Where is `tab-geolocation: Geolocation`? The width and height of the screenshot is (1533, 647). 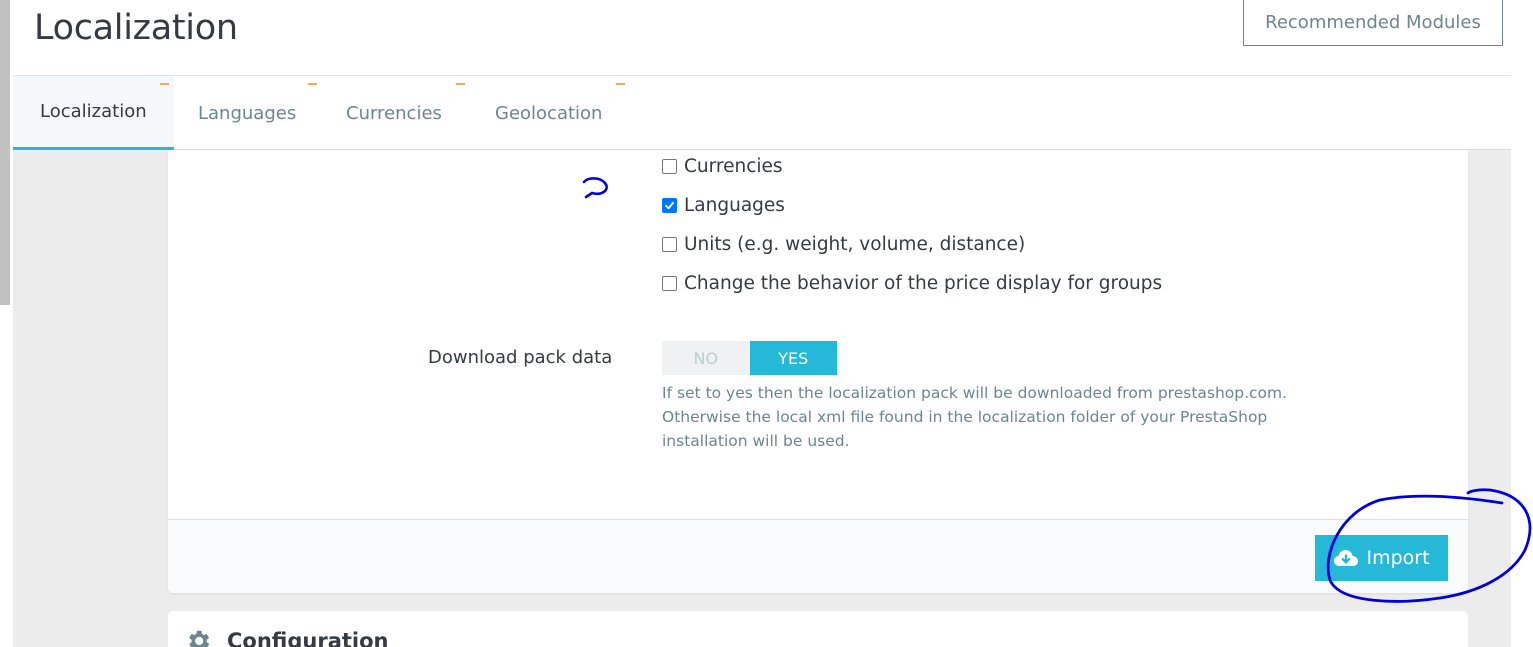
tab-geolocation: Geolocation is located at coordinates (548, 113).